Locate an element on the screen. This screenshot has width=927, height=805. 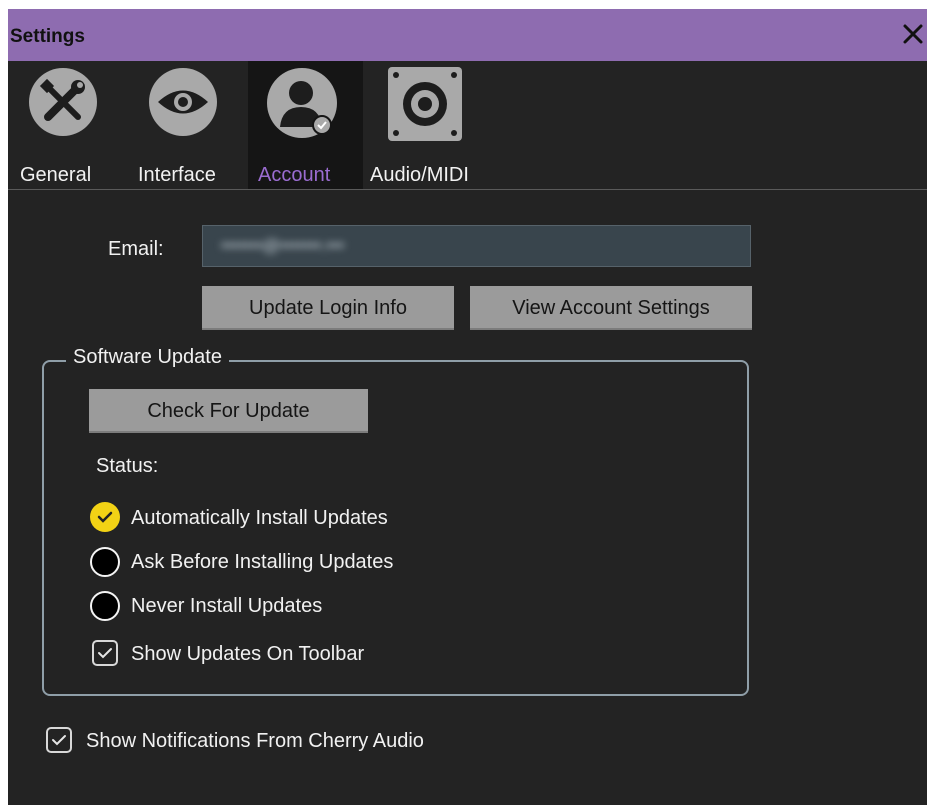
tab-general: General is located at coordinates (63, 125).